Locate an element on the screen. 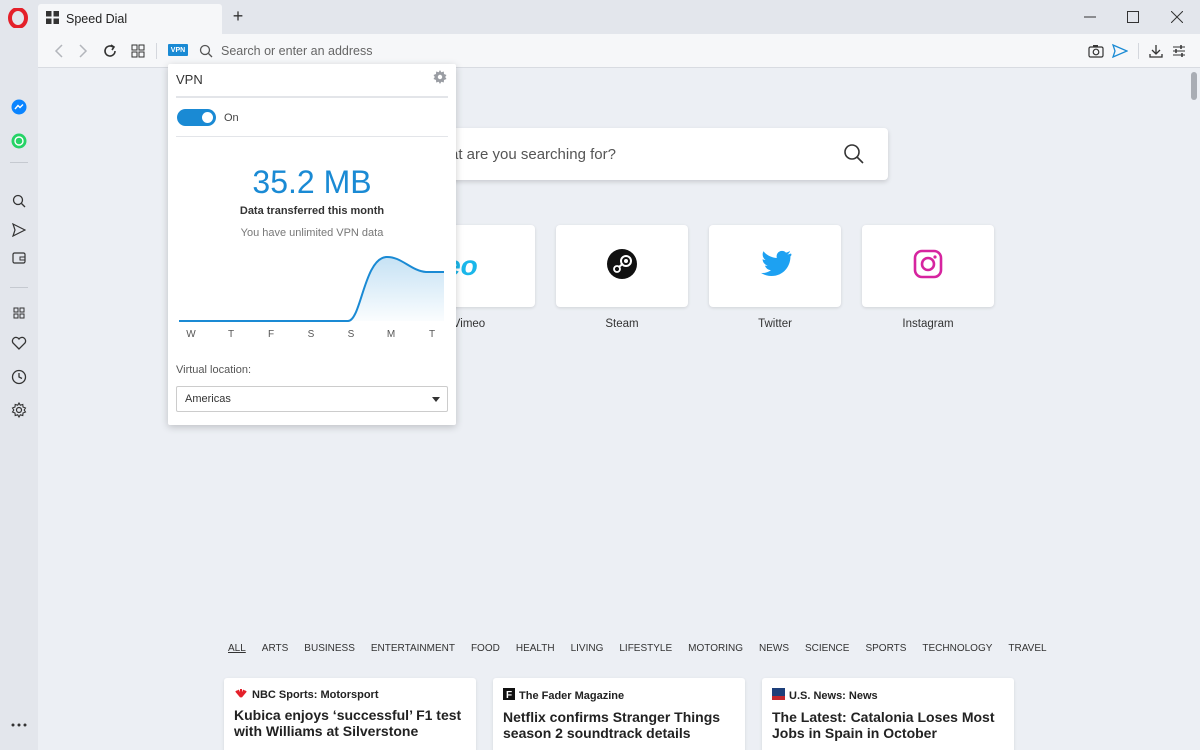 This screenshot has width=1200, height=750. toggle-knob is located at coordinates (207, 117).